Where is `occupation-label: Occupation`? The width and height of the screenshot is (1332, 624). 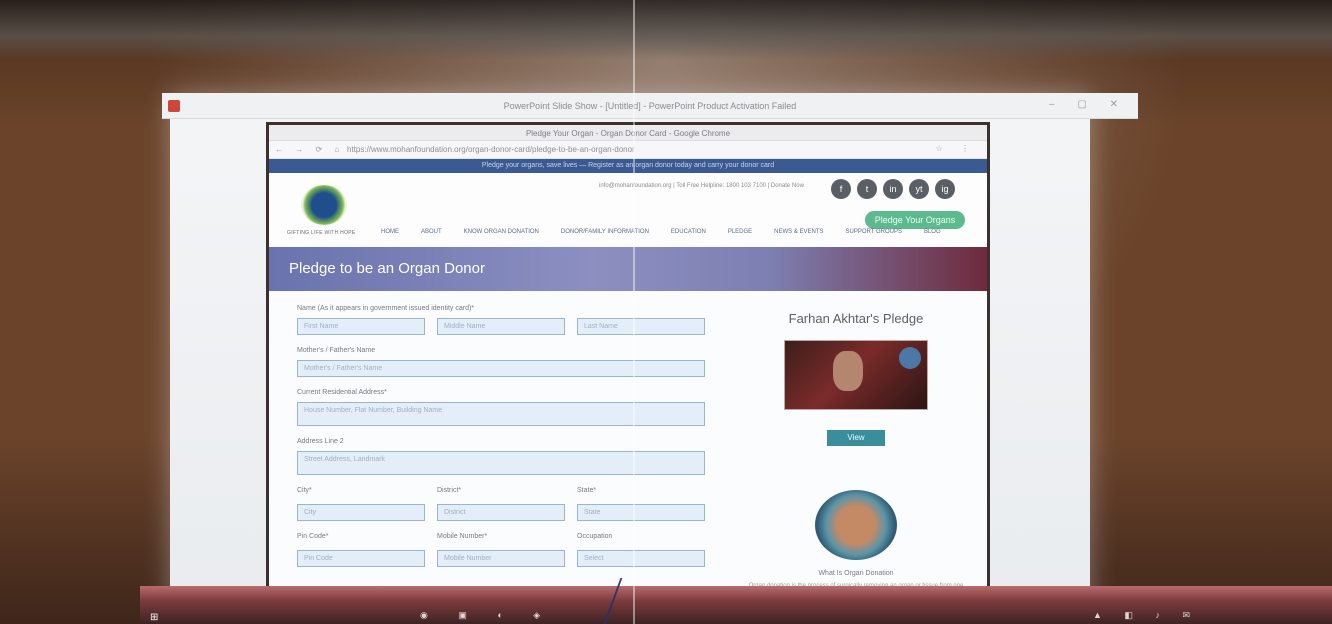
occupation-label: Occupation is located at coordinates (595, 536).